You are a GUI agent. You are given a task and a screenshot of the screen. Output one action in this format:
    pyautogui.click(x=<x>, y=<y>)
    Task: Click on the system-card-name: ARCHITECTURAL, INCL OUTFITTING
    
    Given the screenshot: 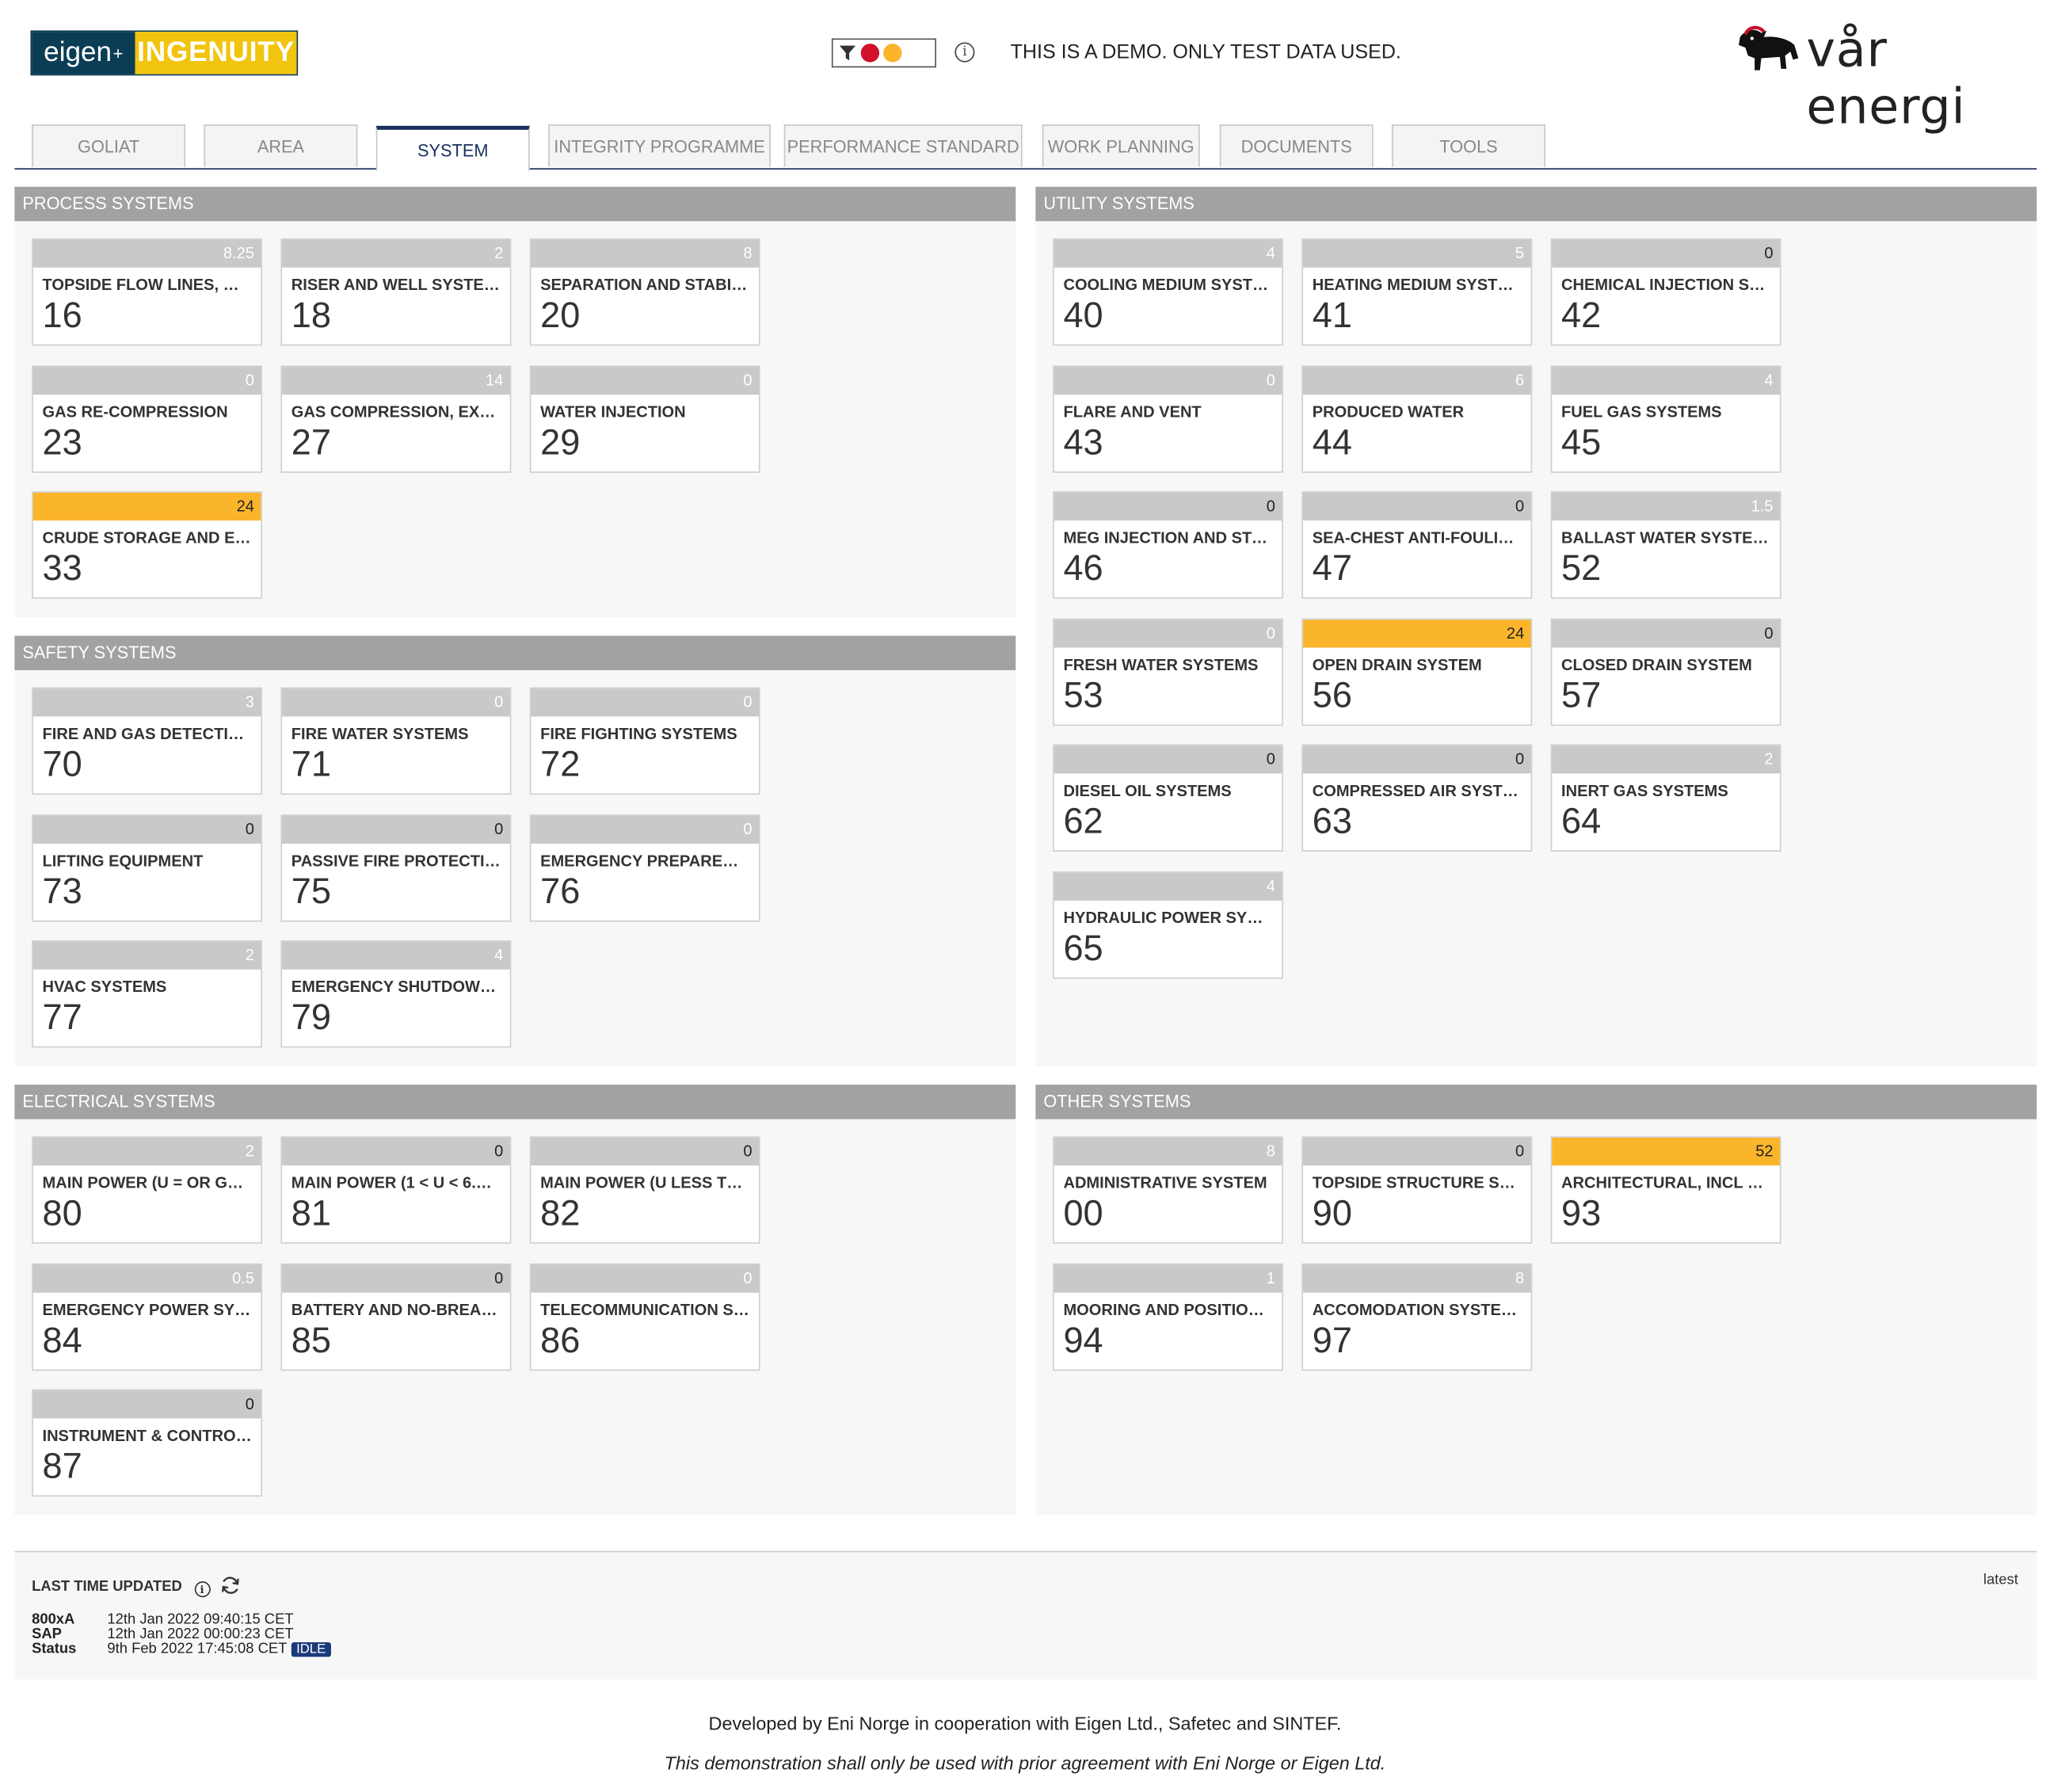 What is the action you would take?
    pyautogui.click(x=1671, y=1182)
    